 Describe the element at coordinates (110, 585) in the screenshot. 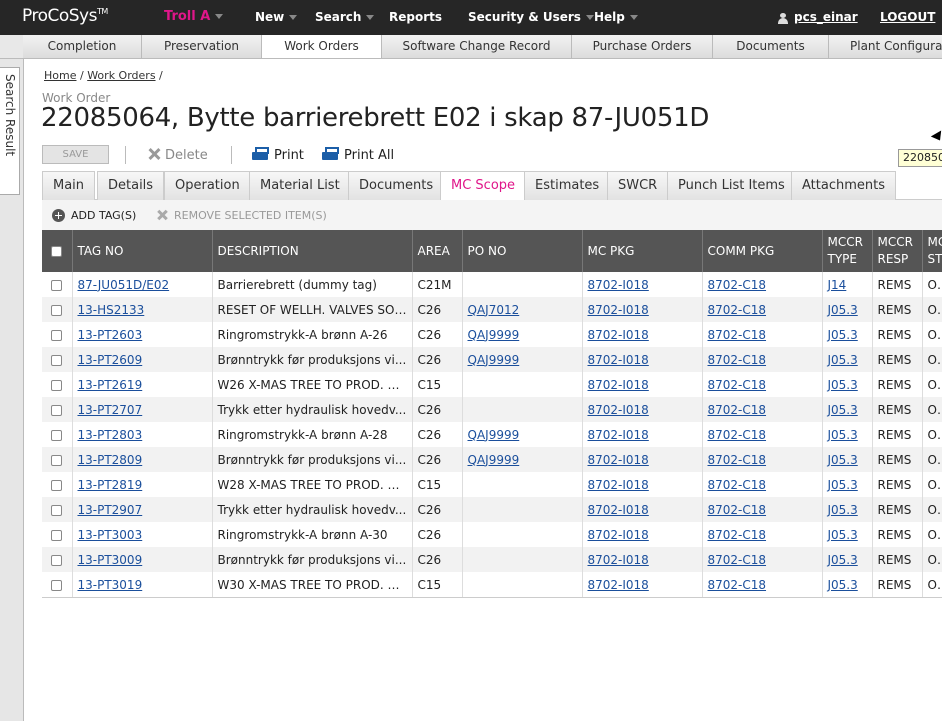

I see `tag-no-link: 13-PT3019` at that location.